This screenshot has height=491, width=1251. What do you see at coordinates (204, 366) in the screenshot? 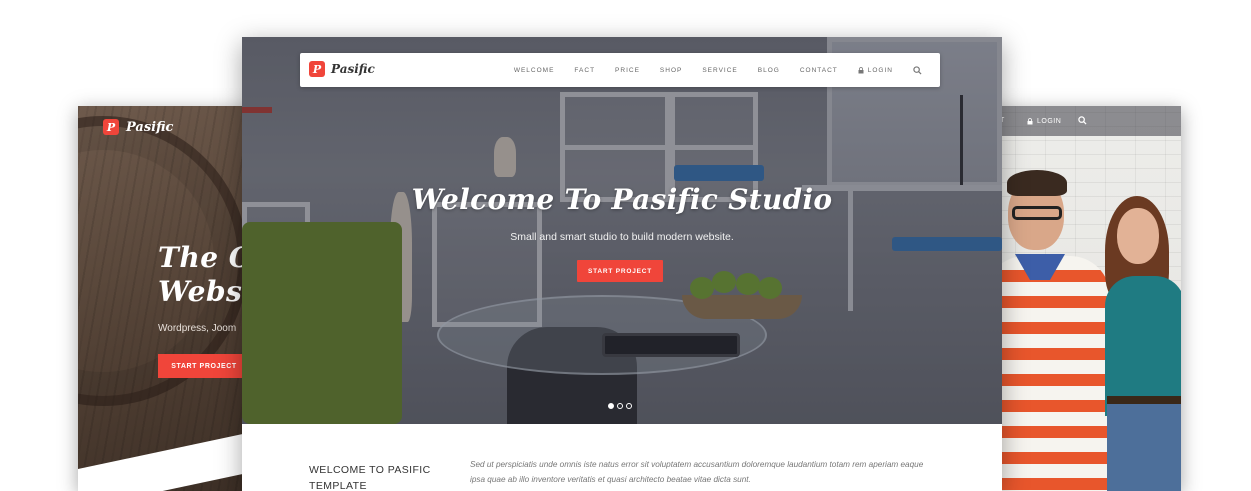
I see `left-start-project-button: START PROJECT` at bounding box center [204, 366].